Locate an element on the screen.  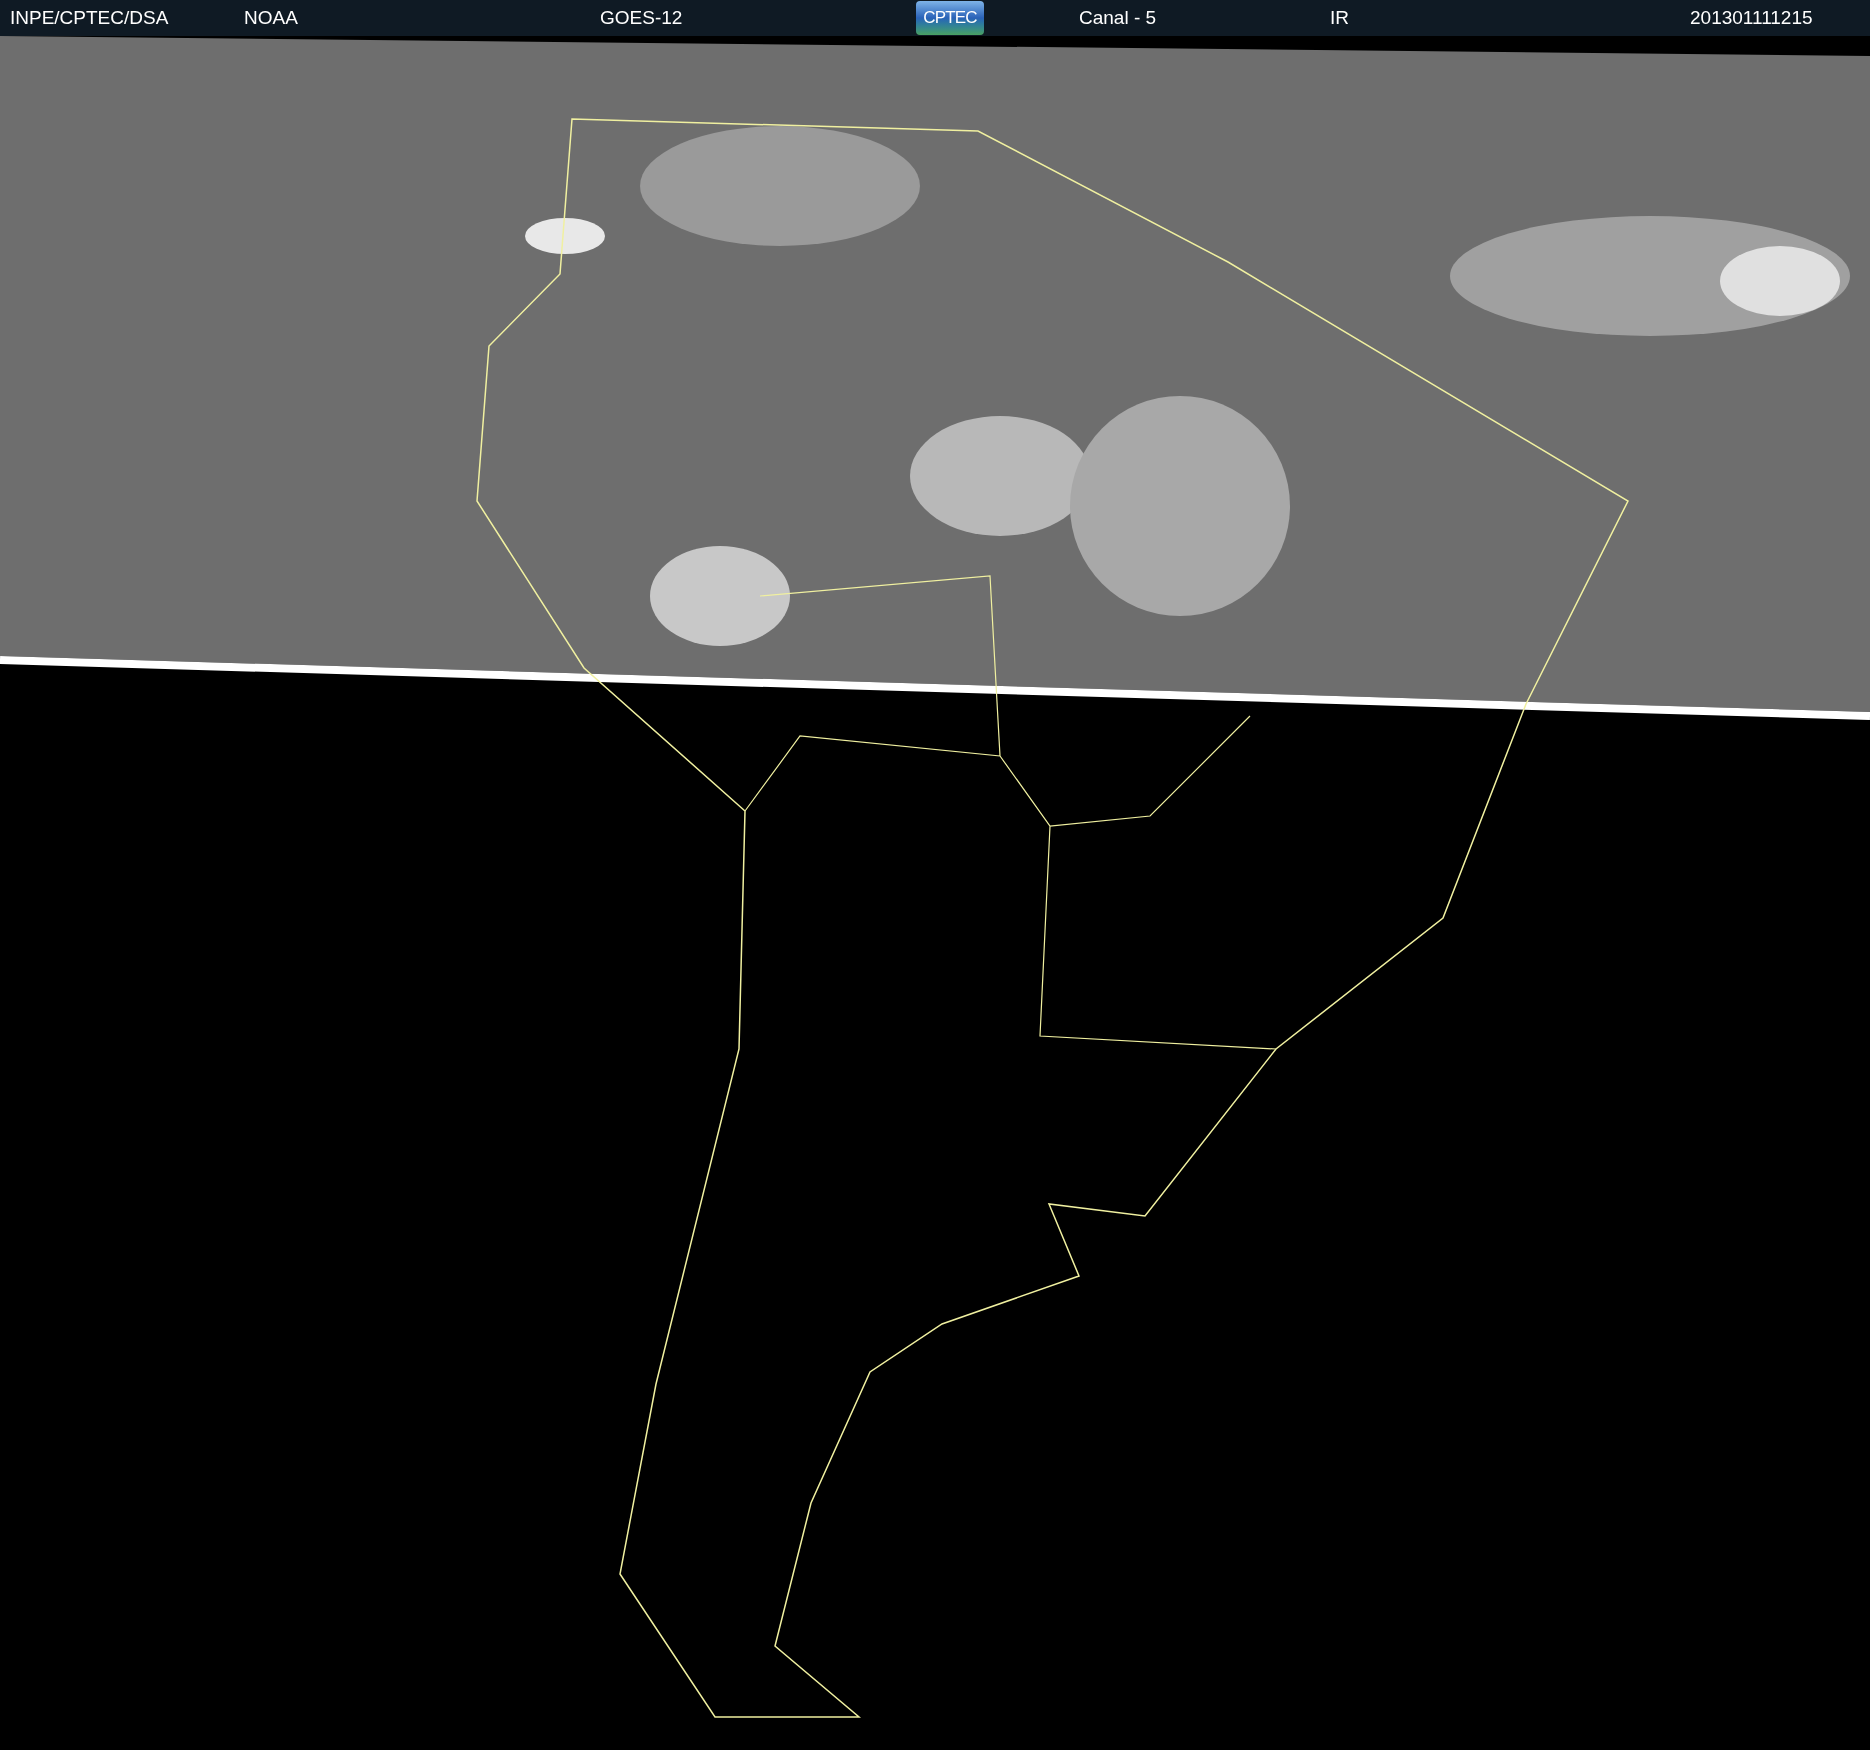
channel-label: Canal - 5 is located at coordinates (1118, 17).